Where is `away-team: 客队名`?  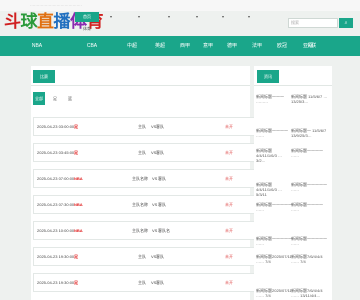 away-team: 客队名 is located at coordinates (164, 230).